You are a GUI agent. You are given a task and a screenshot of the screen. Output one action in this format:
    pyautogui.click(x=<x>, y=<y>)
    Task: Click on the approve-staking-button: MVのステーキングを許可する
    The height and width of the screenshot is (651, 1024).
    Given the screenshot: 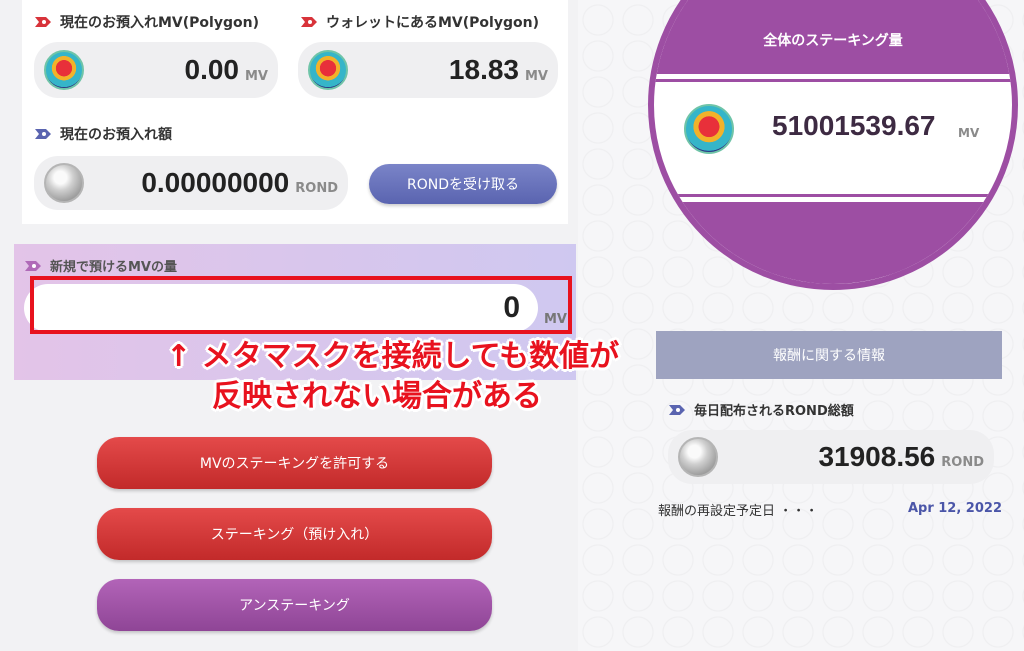 What is the action you would take?
    pyautogui.click(x=294, y=463)
    